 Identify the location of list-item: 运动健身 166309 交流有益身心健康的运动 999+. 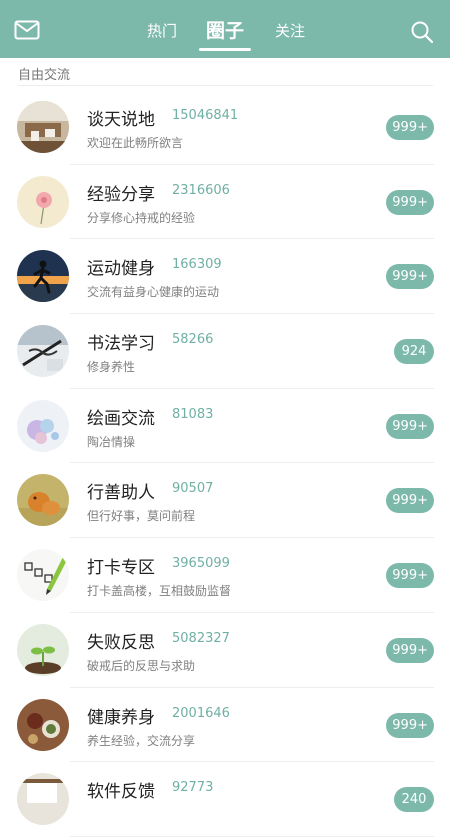
(225, 277).